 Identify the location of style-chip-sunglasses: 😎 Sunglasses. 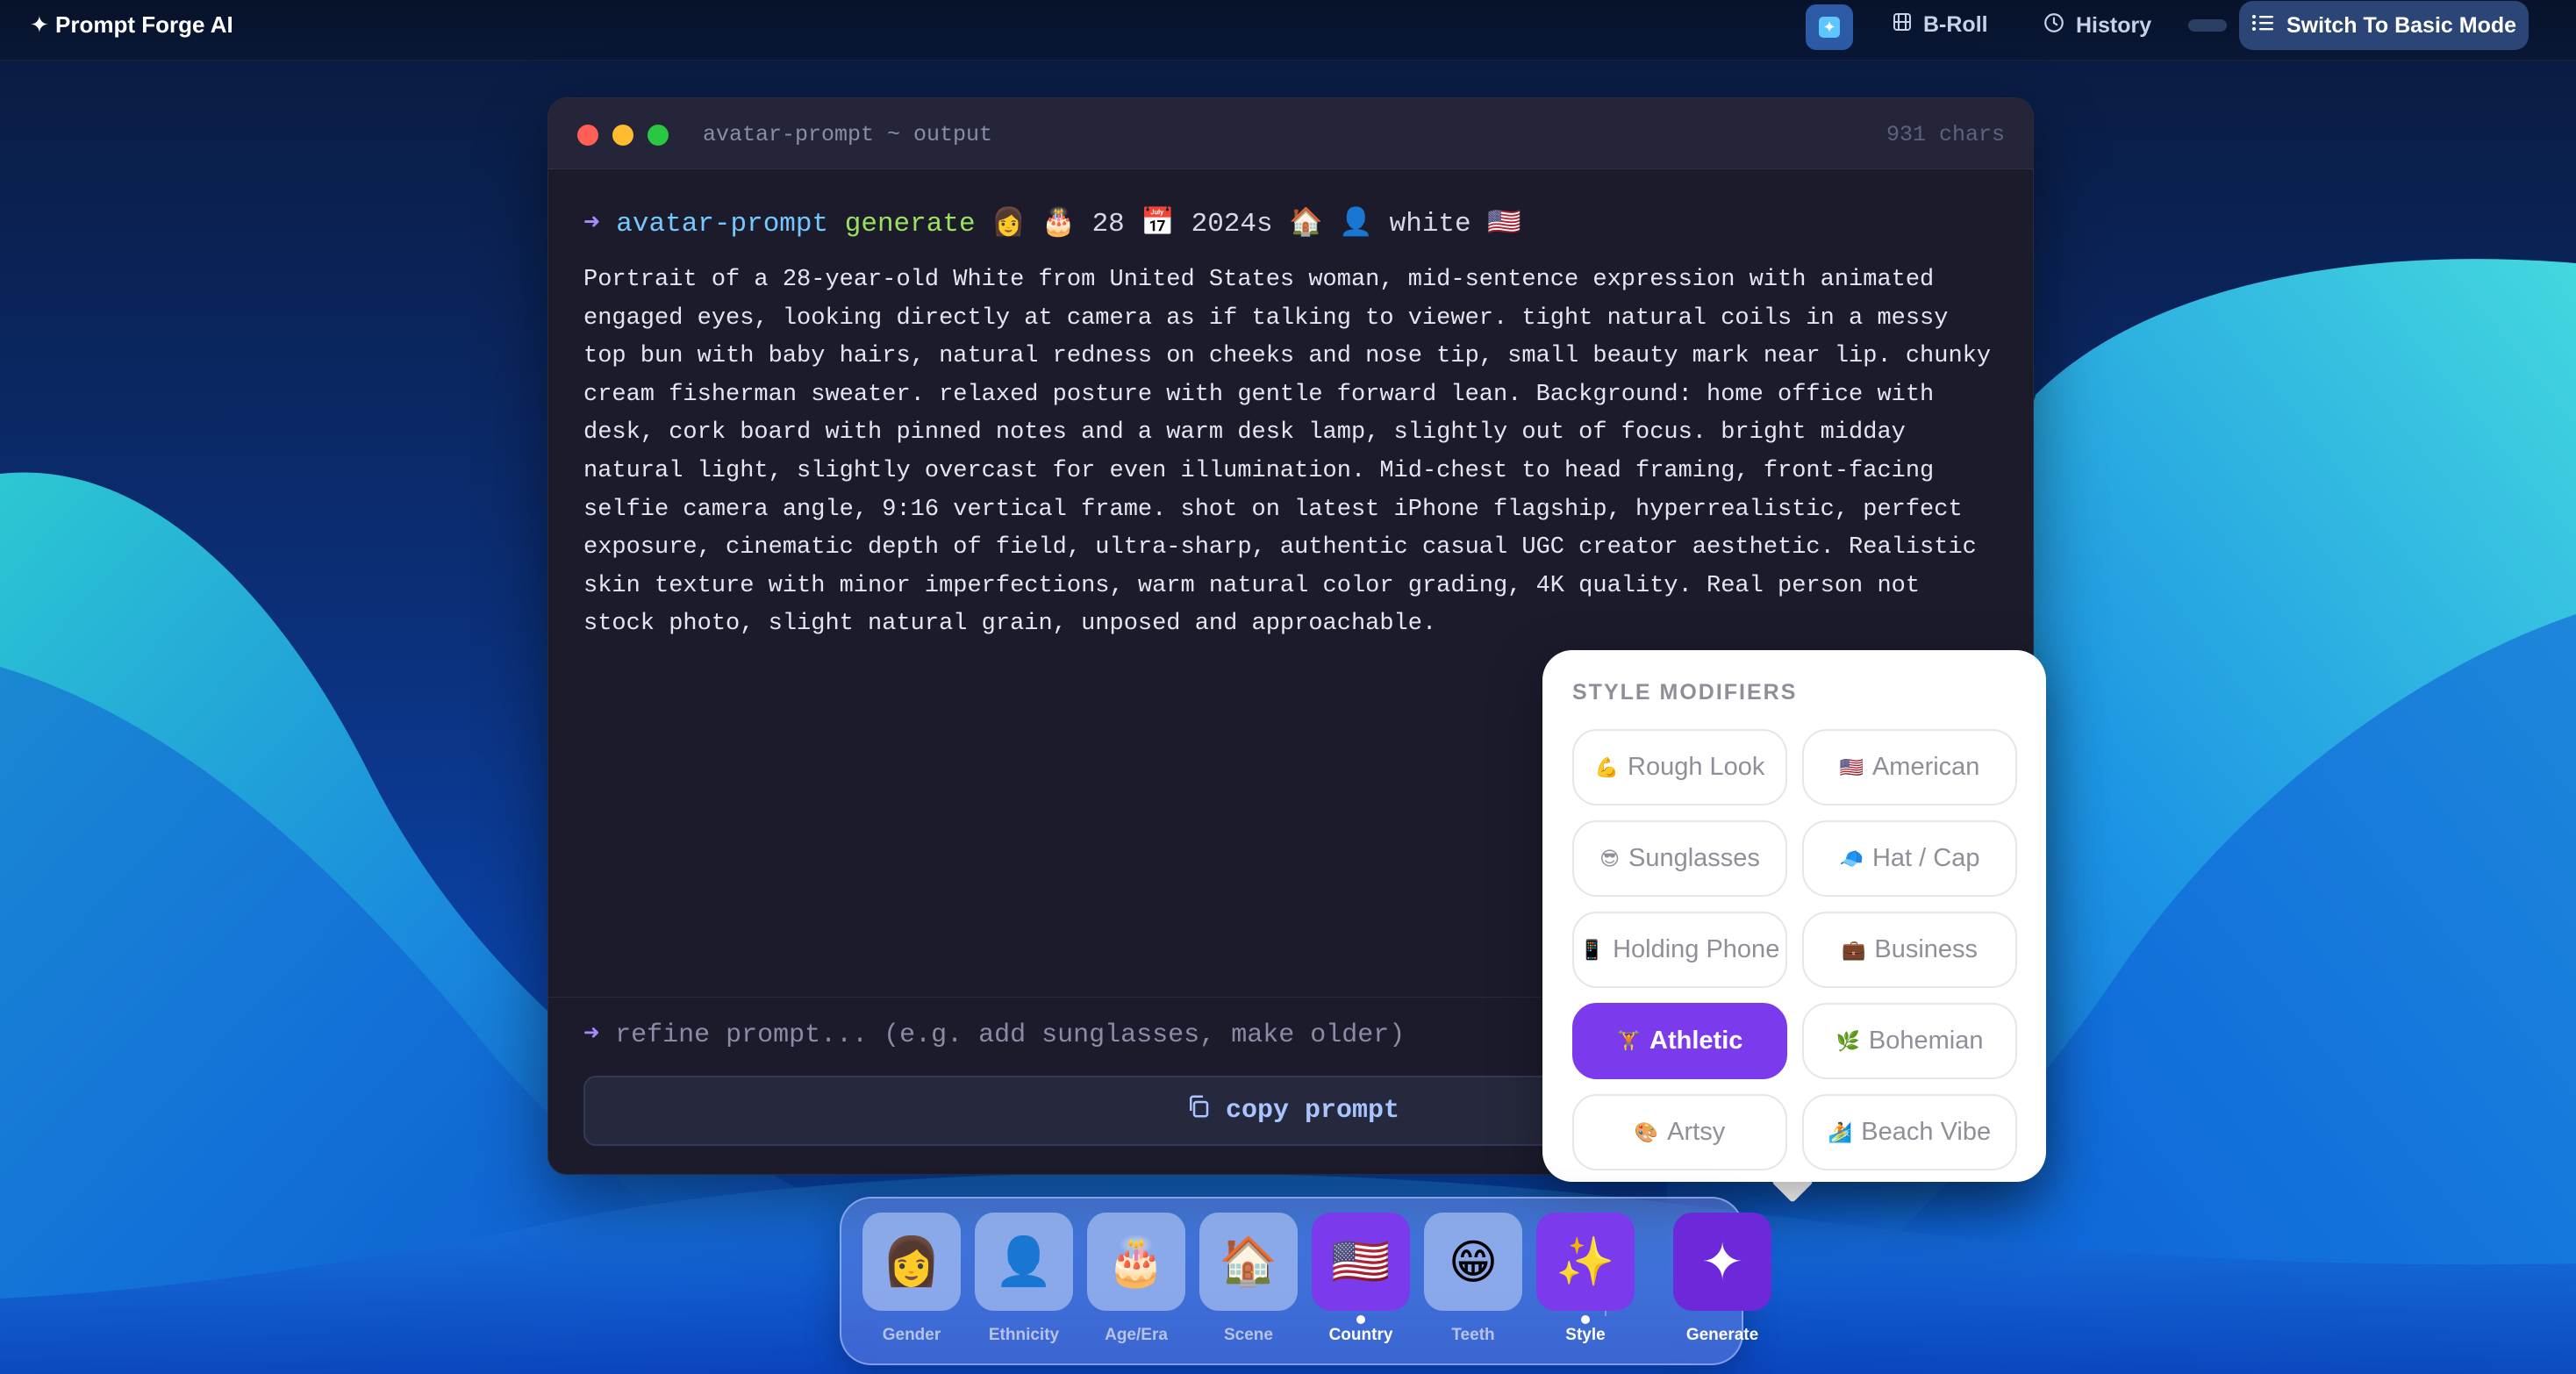
(1679, 858).